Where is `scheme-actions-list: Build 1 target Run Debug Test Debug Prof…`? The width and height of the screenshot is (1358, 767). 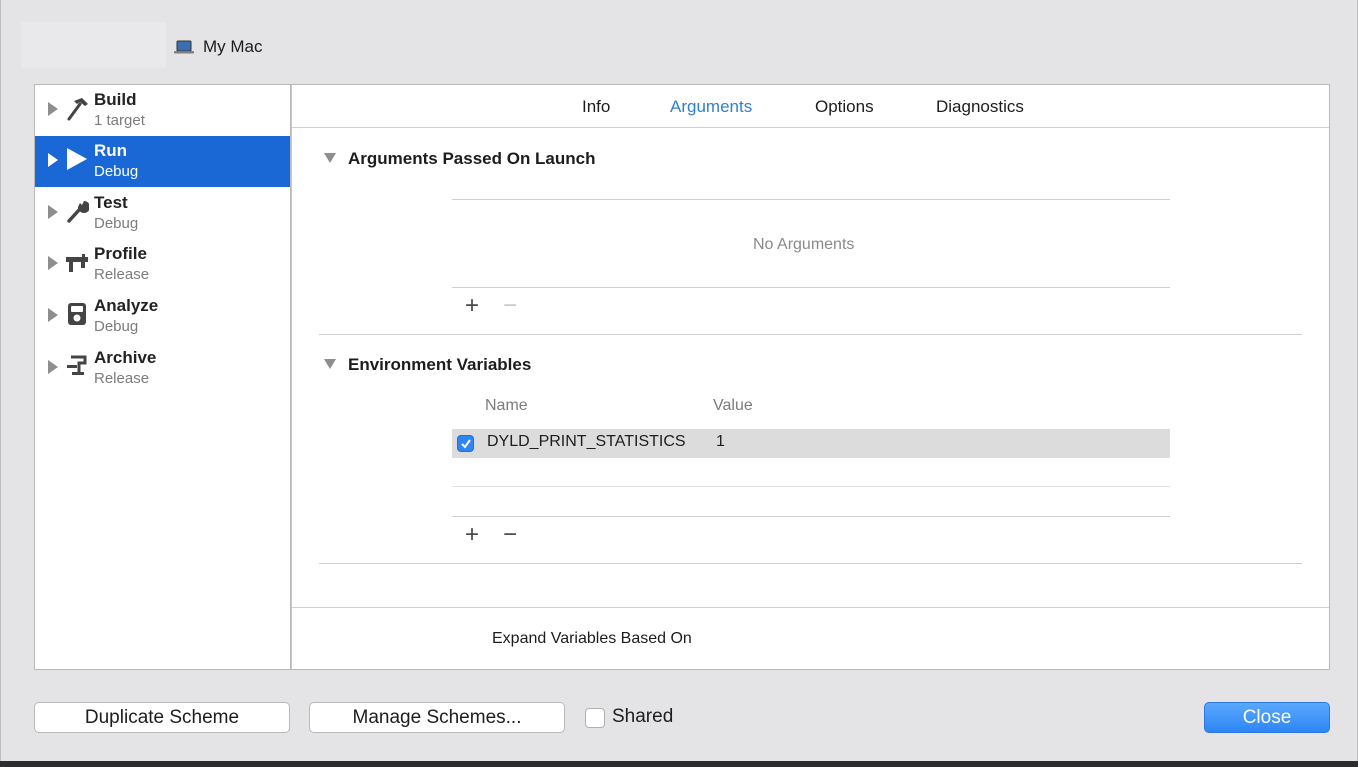
scheme-actions-list: Build 1 target Run Debug Test Debug Prof… is located at coordinates (162, 377).